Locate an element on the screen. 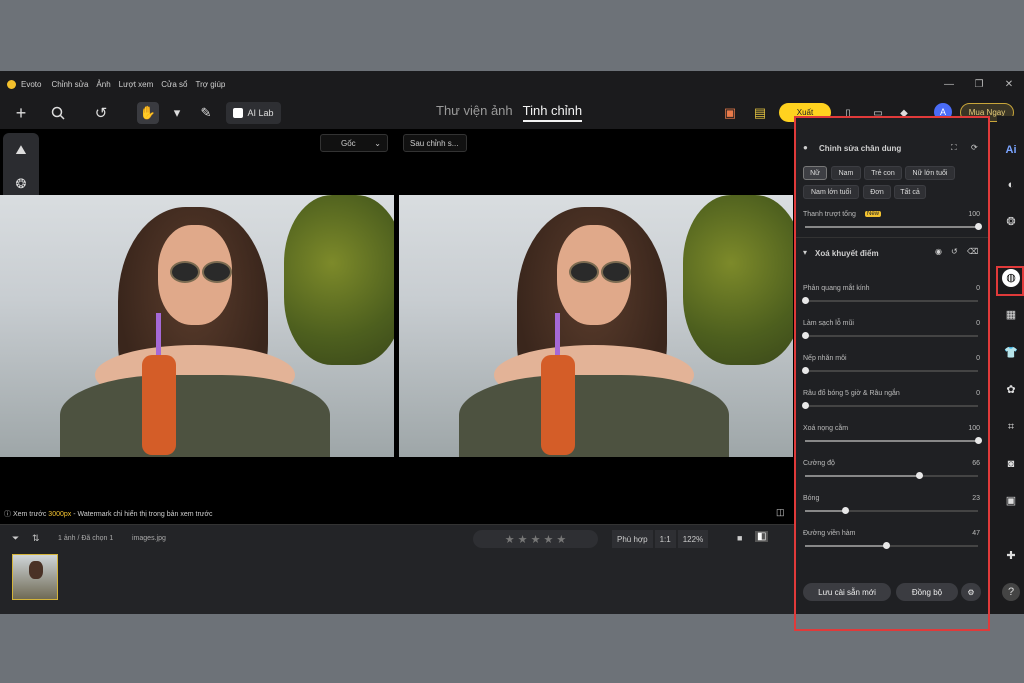 The image size is (1024, 683). background-icon: ▦ is located at coordinates (1011, 315).